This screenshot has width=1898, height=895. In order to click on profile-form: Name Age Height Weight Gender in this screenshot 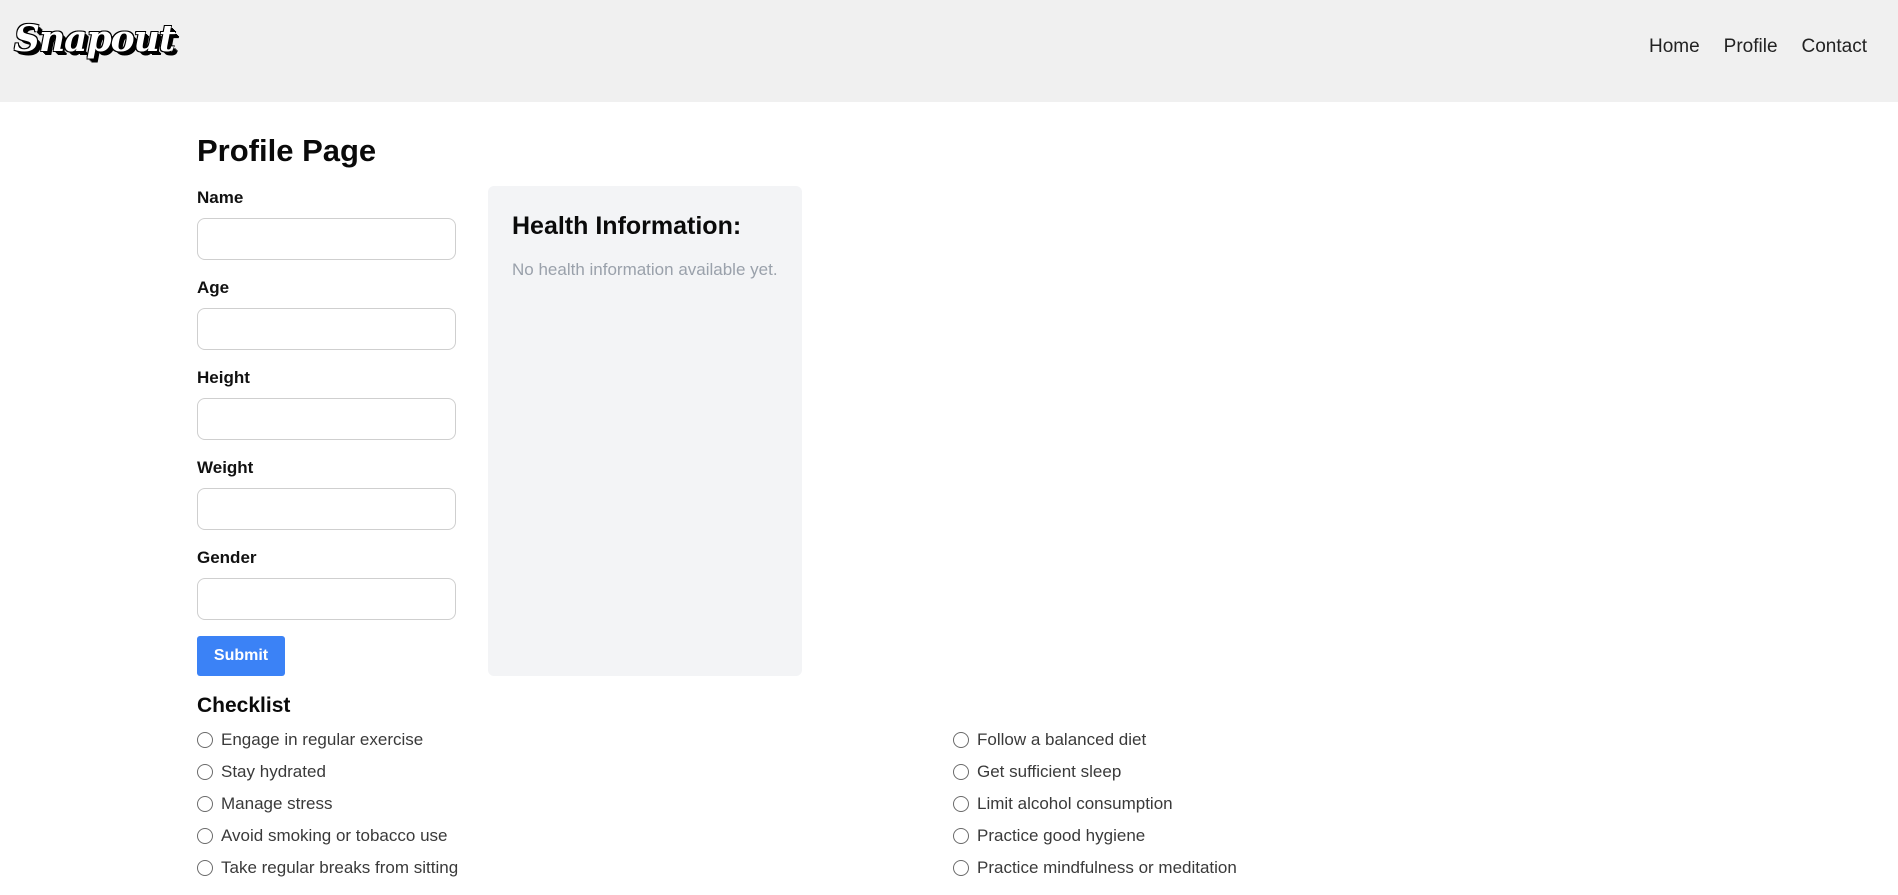, I will do `click(327, 411)`.